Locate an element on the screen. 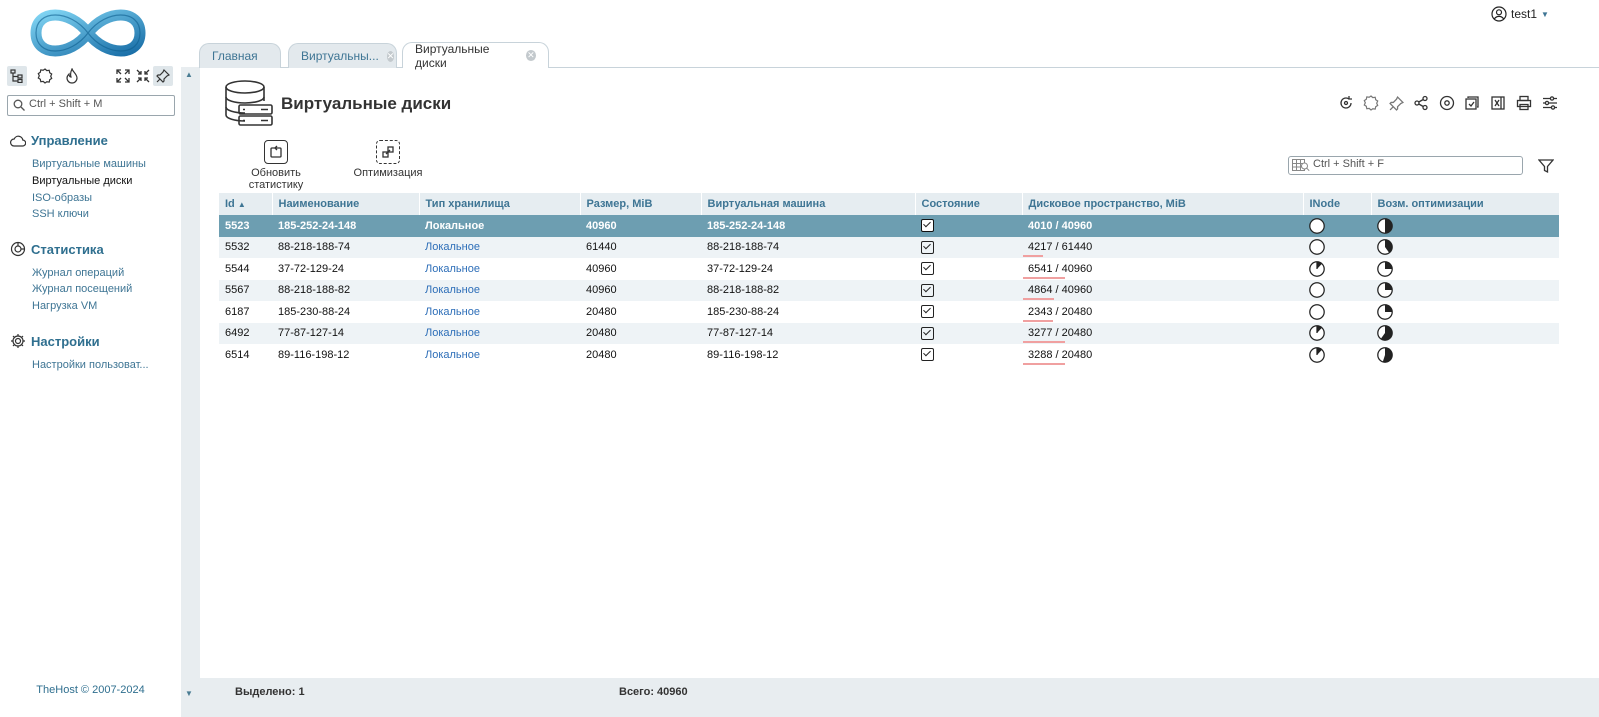 The width and height of the screenshot is (1599, 717). sidebar-item-operation-log: Журнал операций is located at coordinates (78, 273).